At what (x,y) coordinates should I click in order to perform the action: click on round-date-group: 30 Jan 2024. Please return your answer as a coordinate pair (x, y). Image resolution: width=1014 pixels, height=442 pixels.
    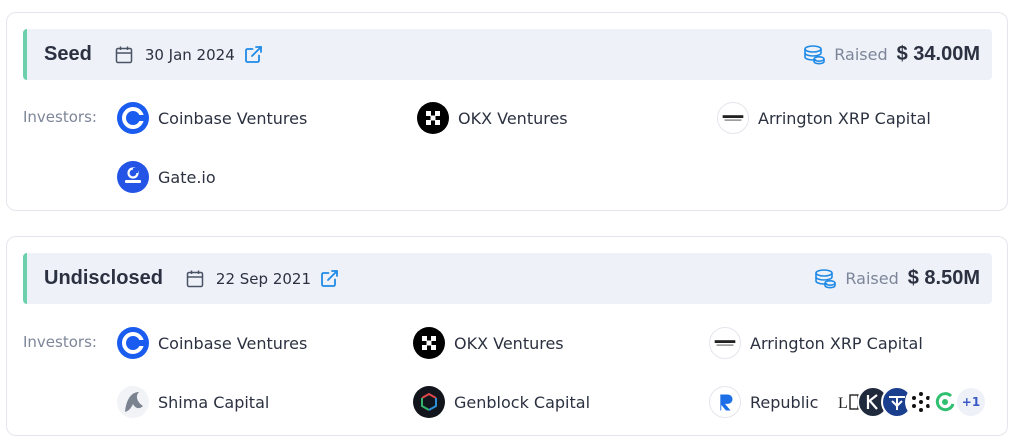
    Looking at the image, I should click on (188, 55).